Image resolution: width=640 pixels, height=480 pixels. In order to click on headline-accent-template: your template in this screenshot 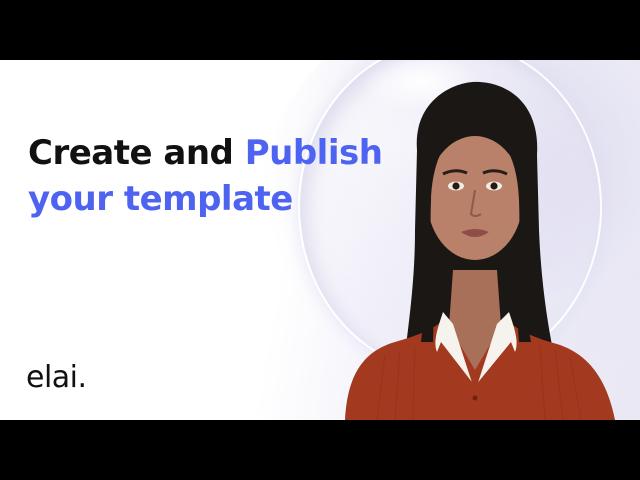, I will do `click(160, 199)`.